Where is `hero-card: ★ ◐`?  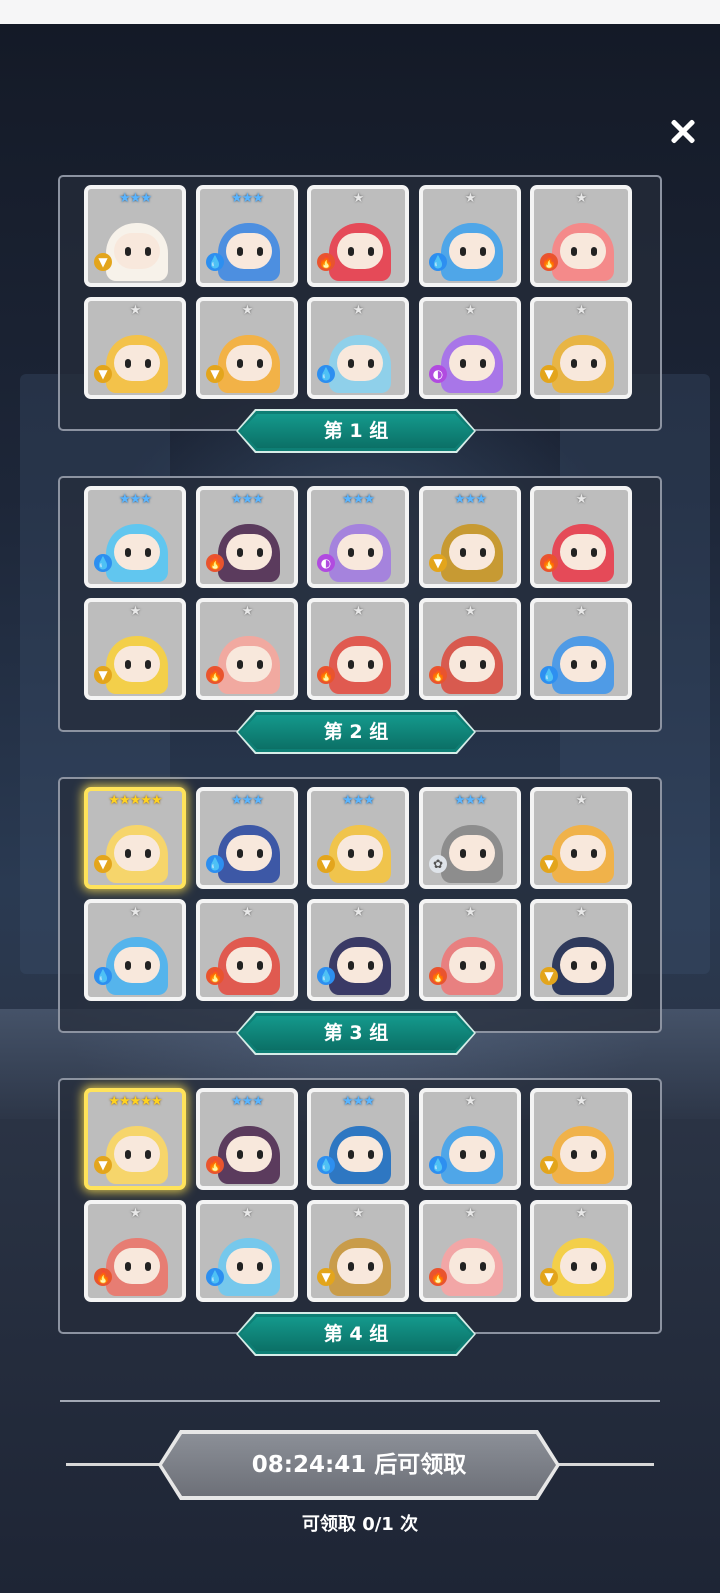 hero-card: ★ ◐ is located at coordinates (470, 348).